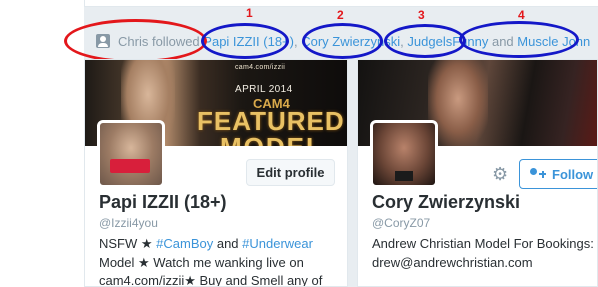 The width and height of the screenshot is (598, 287). What do you see at coordinates (500, 174) in the screenshot?
I see `gear-icon: ⚙` at bounding box center [500, 174].